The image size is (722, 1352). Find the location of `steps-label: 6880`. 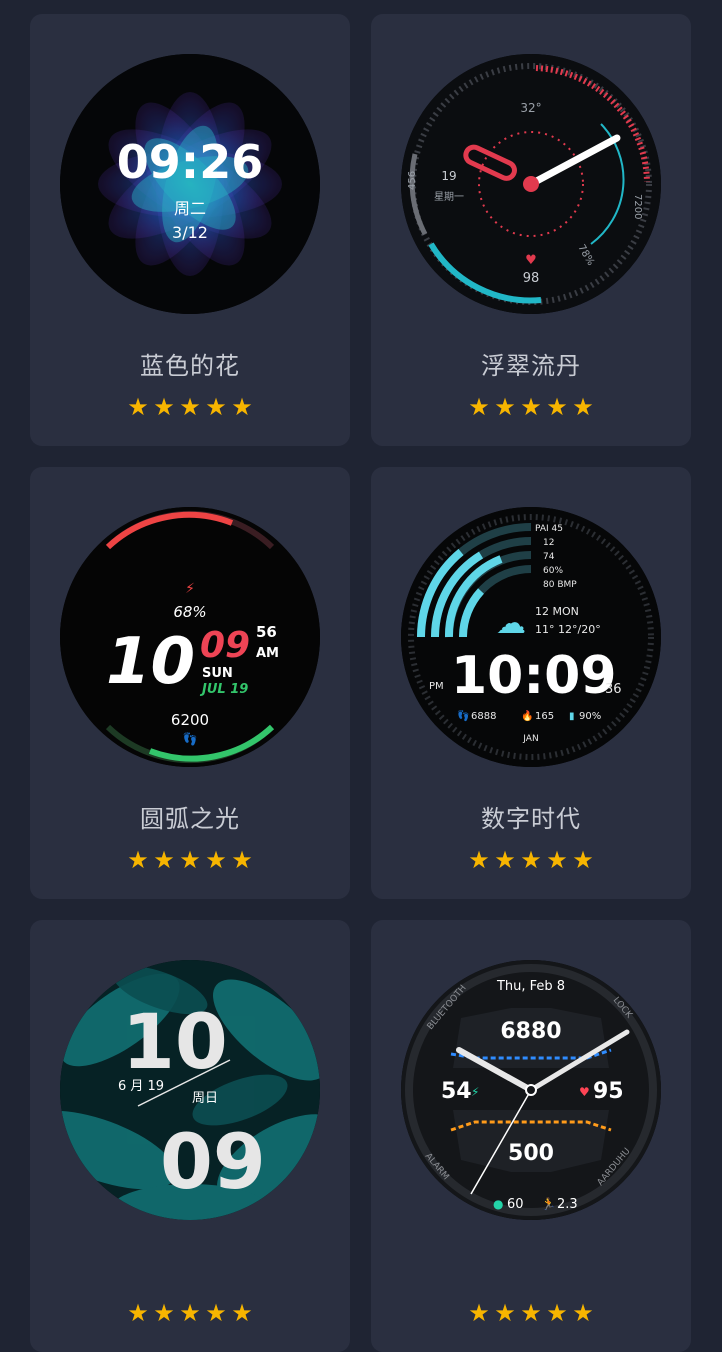

steps-label: 6880 is located at coordinates (530, 1031).